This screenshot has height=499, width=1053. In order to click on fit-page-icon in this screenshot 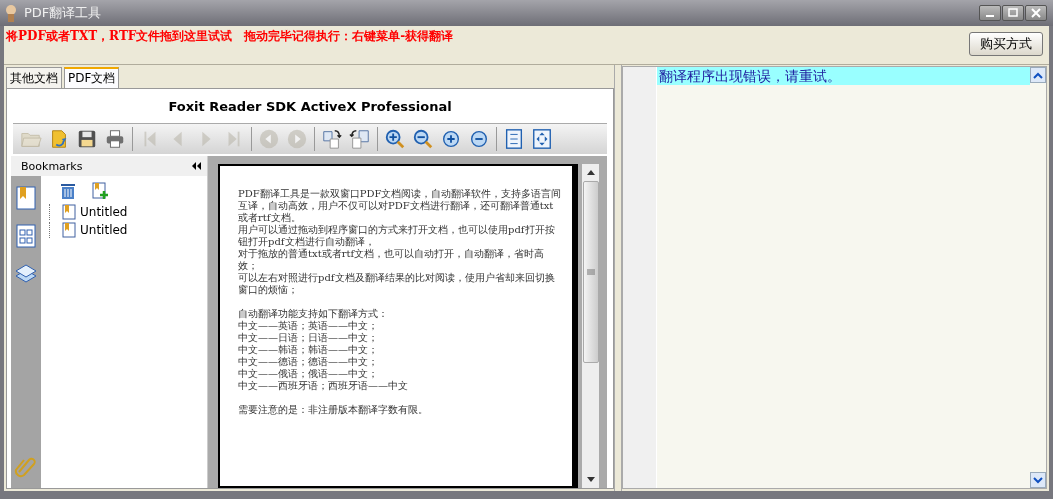, I will do `click(542, 139)`.